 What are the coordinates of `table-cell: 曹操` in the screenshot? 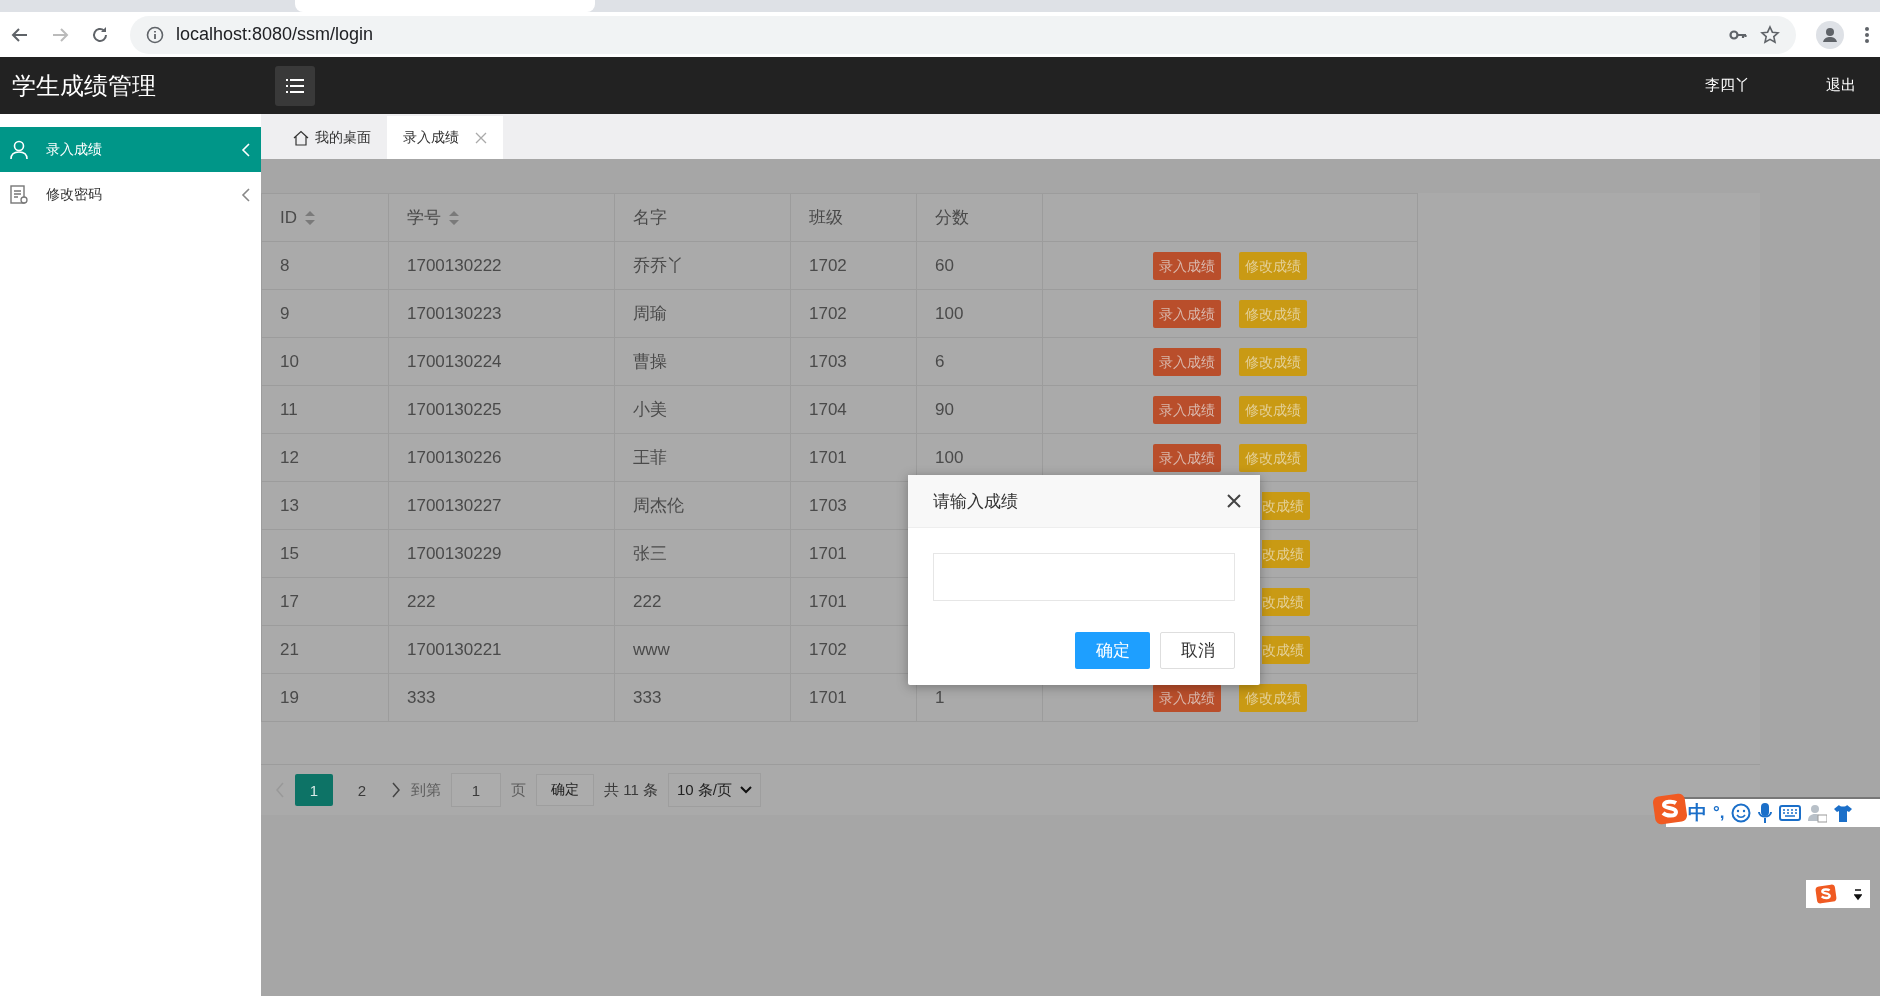 It's located at (650, 361).